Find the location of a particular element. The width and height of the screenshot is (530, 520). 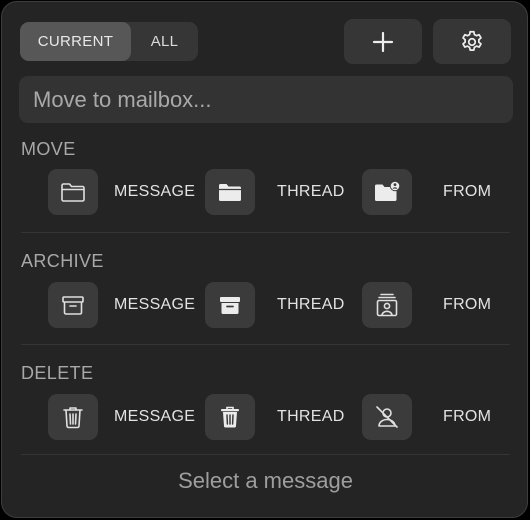

delete-message-label: MESSAGE is located at coordinates (154, 417).